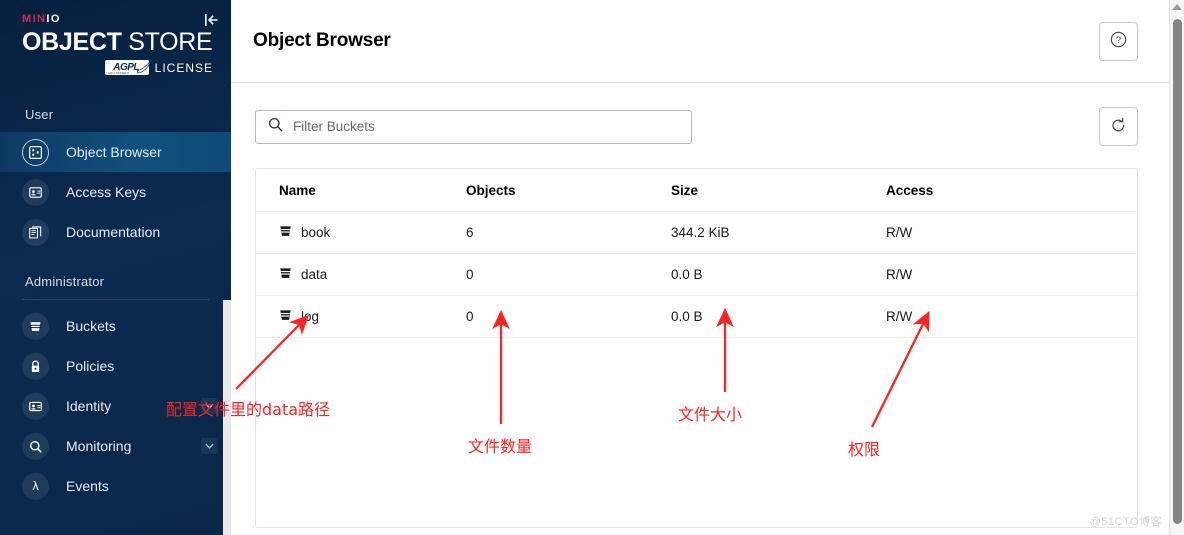 The height and width of the screenshot is (535, 1184). What do you see at coordinates (707, 41) in the screenshot?
I see `page-header: Object Browser ?` at bounding box center [707, 41].